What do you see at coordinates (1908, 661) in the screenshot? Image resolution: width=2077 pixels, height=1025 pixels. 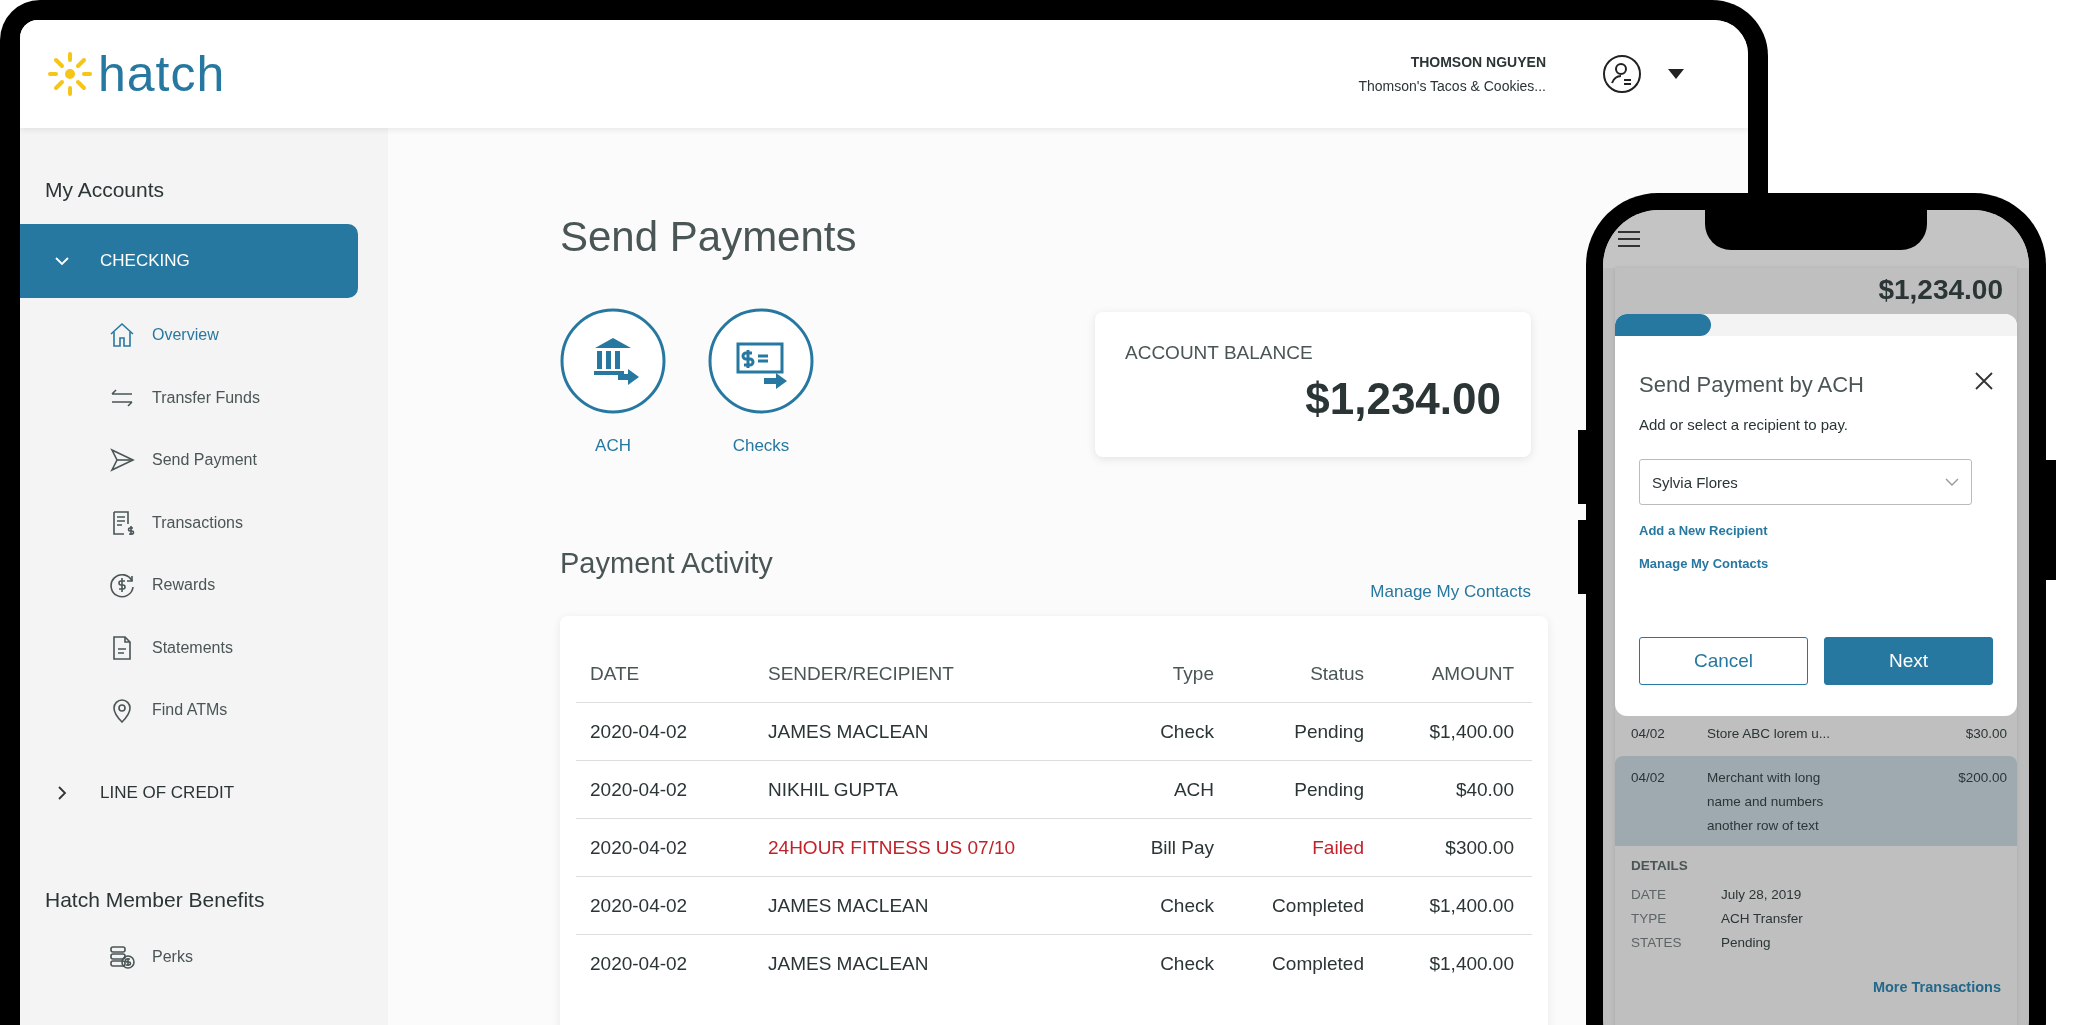 I see `next-button: Next` at bounding box center [1908, 661].